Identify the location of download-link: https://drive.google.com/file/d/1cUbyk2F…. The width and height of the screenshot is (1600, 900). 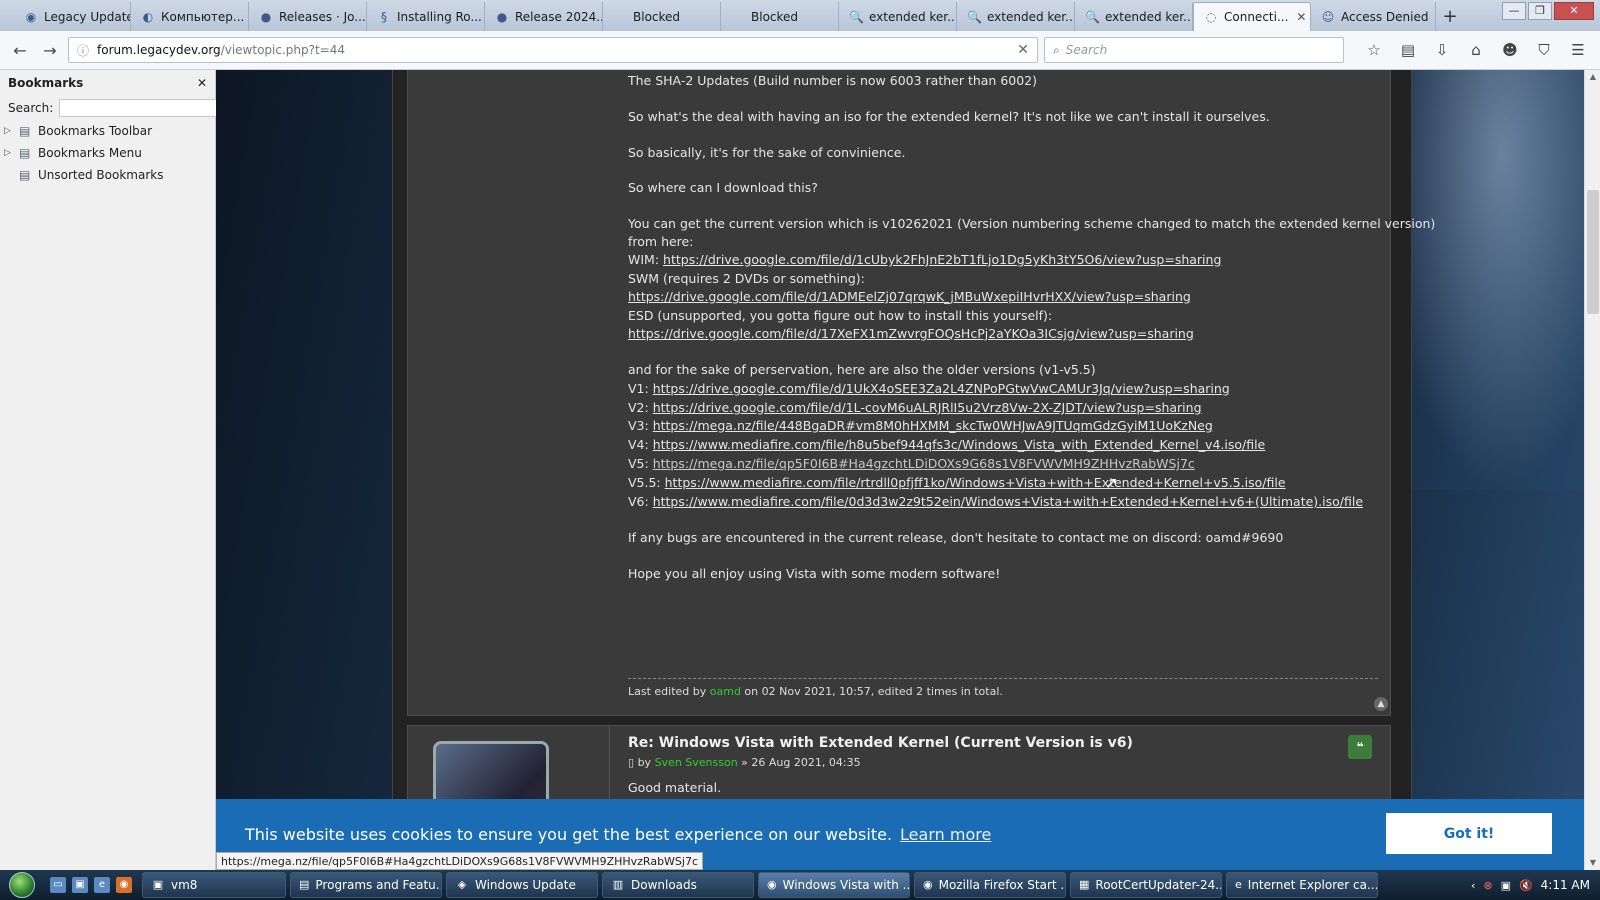
(942, 259).